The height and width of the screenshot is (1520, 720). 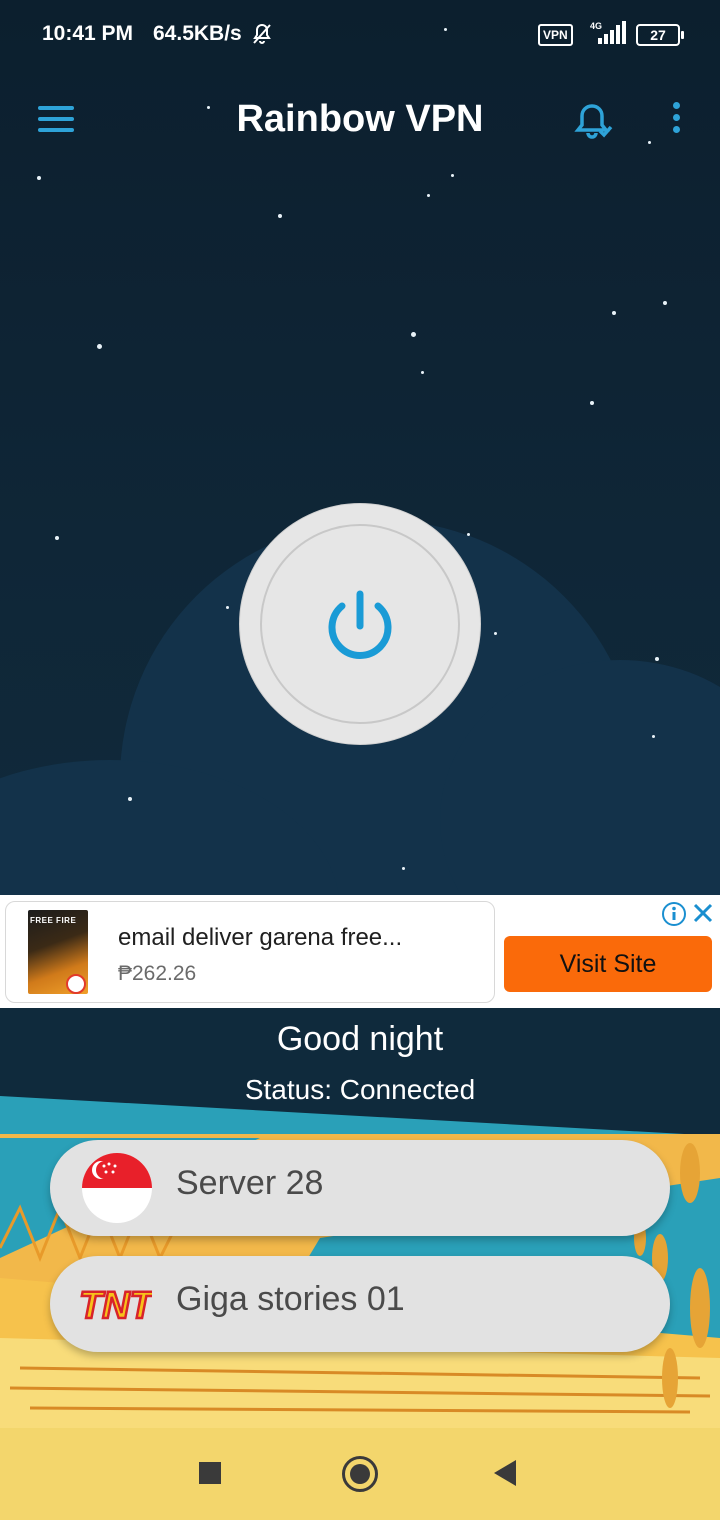 I want to click on recent-apps-icon, so click(x=210, y=1473).